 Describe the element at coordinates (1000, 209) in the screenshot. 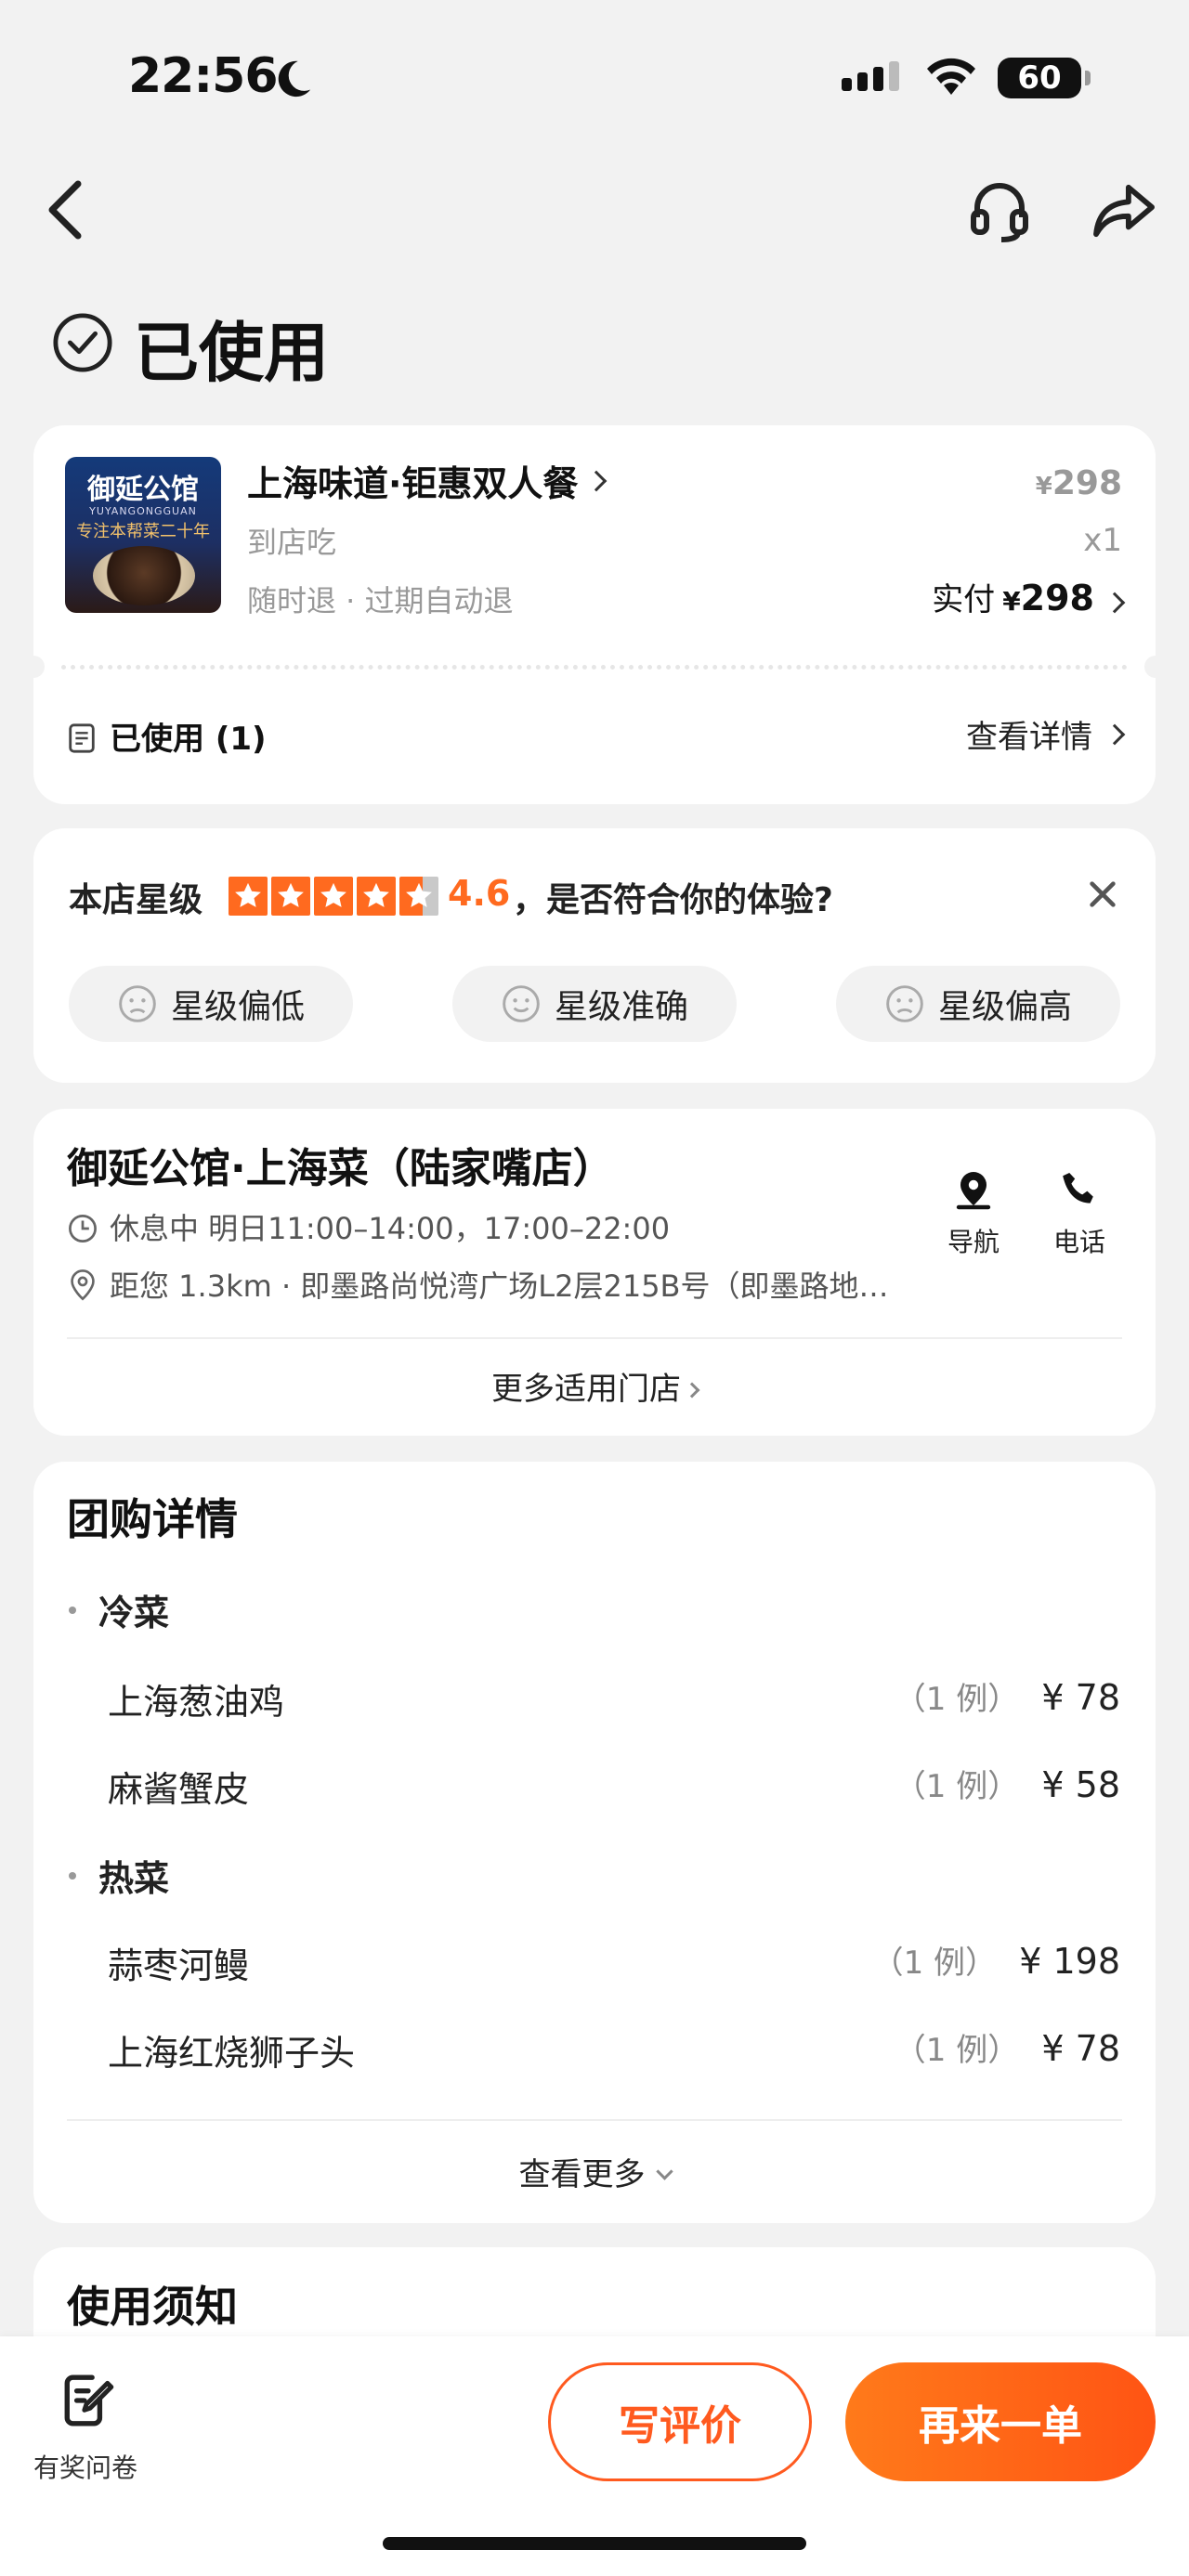

I see `headset-icon` at that location.